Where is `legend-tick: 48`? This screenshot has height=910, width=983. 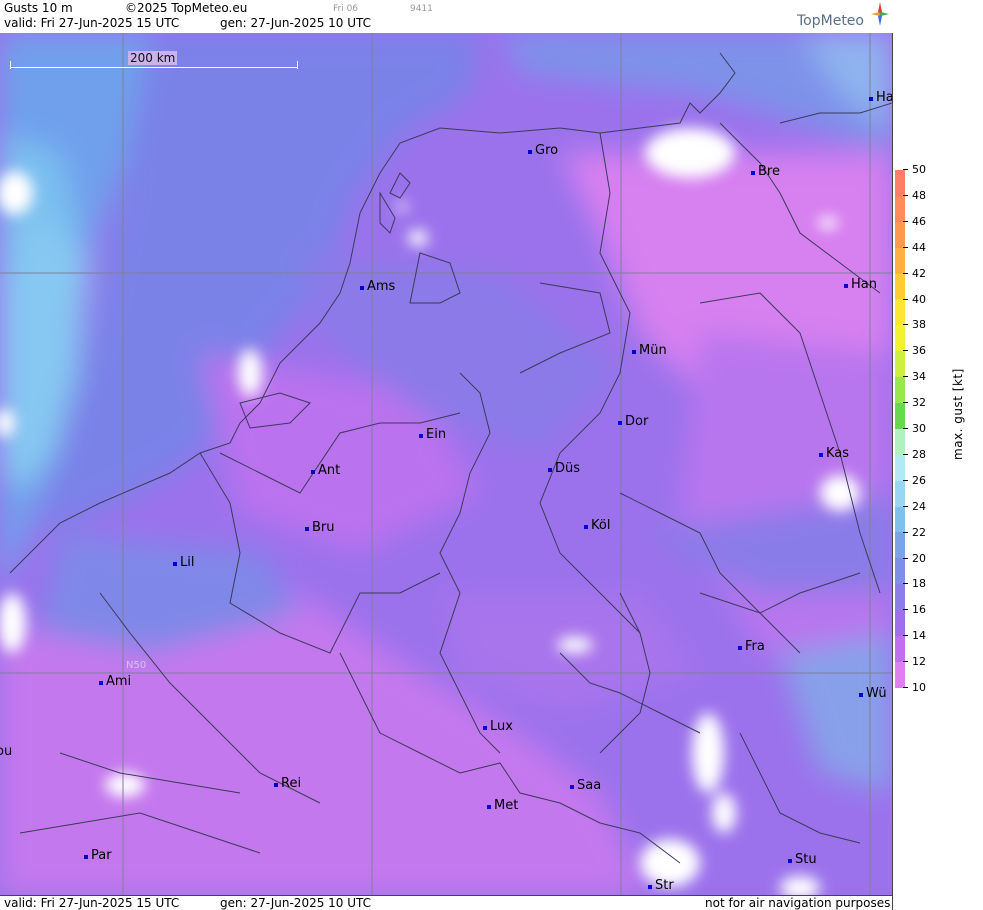 legend-tick: 48 is located at coordinates (914, 195).